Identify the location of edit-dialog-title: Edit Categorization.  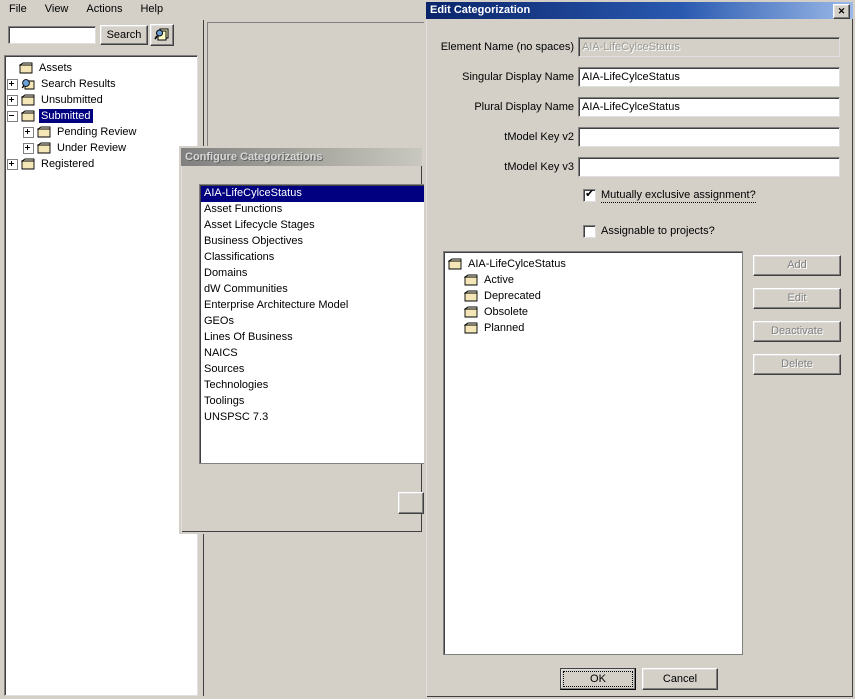
(480, 10).